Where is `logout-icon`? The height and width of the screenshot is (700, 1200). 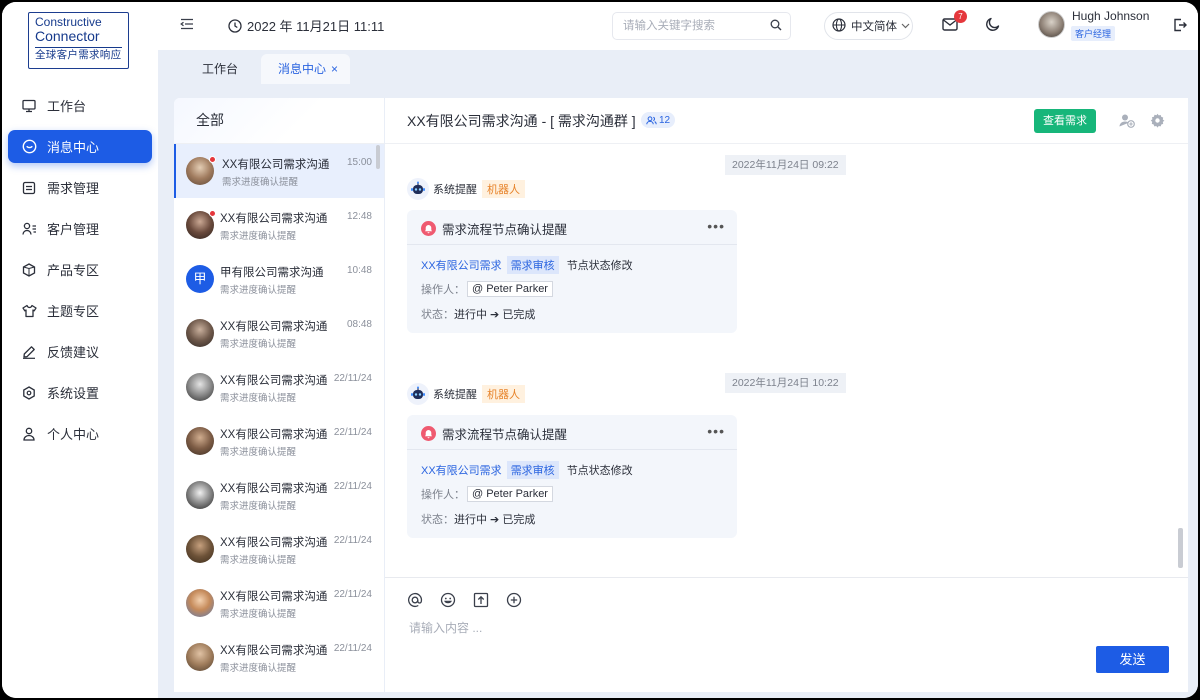 logout-icon is located at coordinates (1180, 26).